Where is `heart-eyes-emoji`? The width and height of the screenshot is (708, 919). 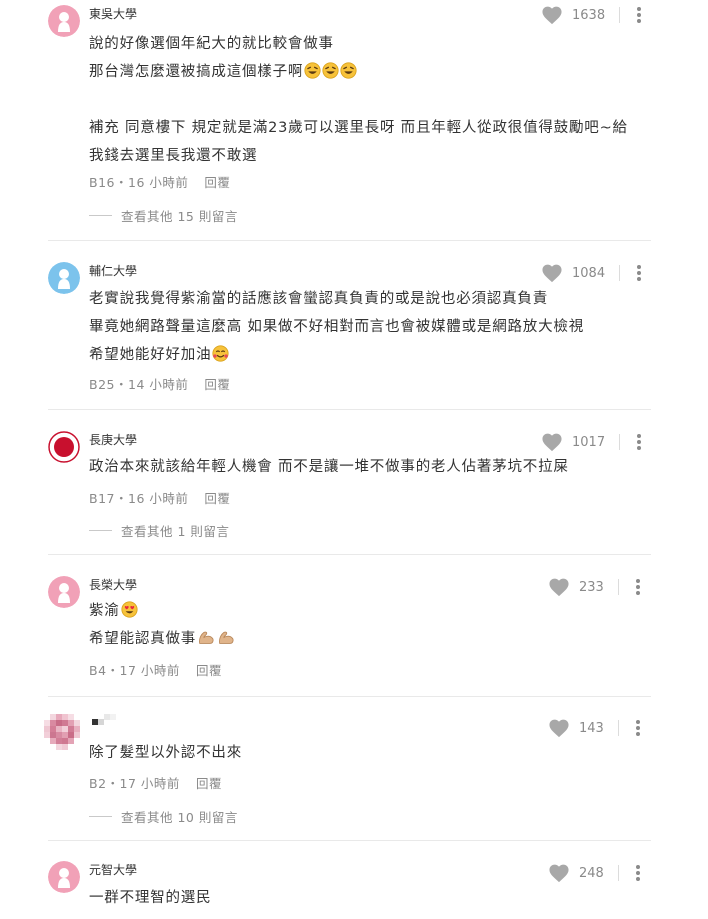
heart-eyes-emoji is located at coordinates (129, 610).